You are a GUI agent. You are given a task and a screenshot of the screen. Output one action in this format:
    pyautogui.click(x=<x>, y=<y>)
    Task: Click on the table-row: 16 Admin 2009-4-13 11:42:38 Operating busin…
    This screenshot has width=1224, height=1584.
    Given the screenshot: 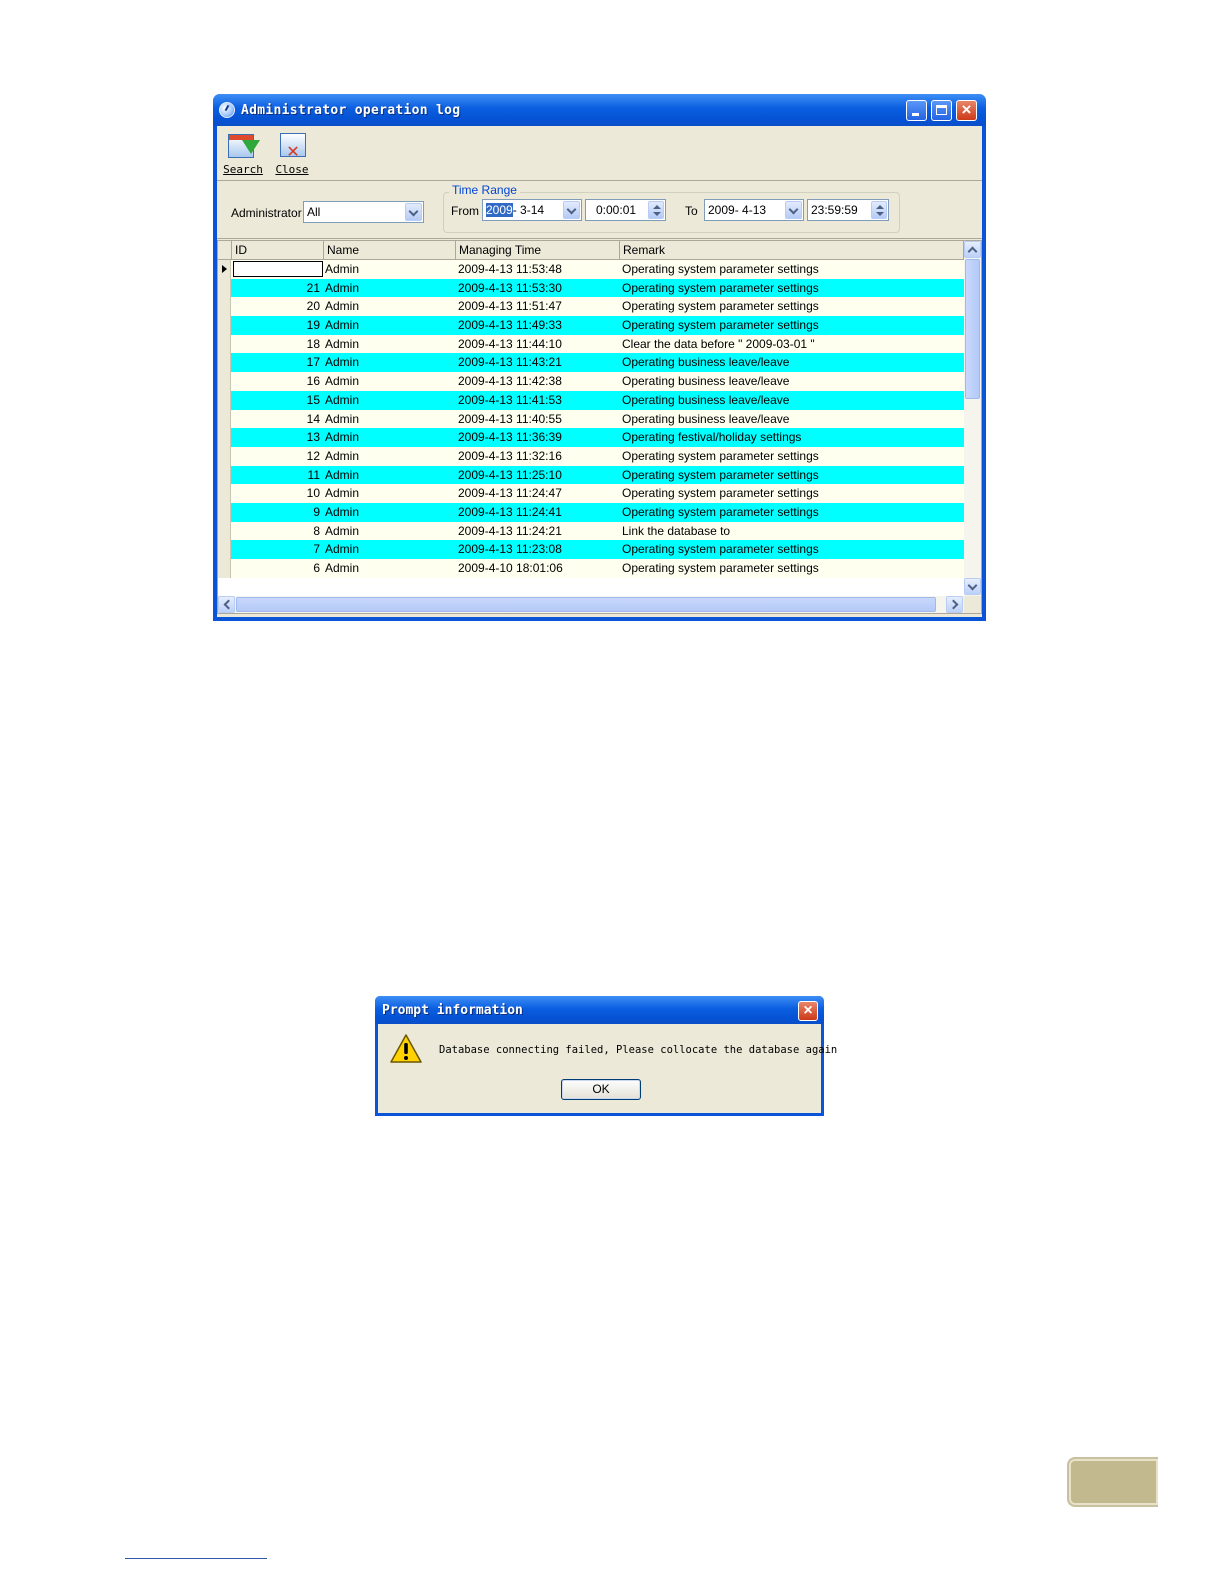 What is the action you would take?
    pyautogui.click(x=591, y=381)
    